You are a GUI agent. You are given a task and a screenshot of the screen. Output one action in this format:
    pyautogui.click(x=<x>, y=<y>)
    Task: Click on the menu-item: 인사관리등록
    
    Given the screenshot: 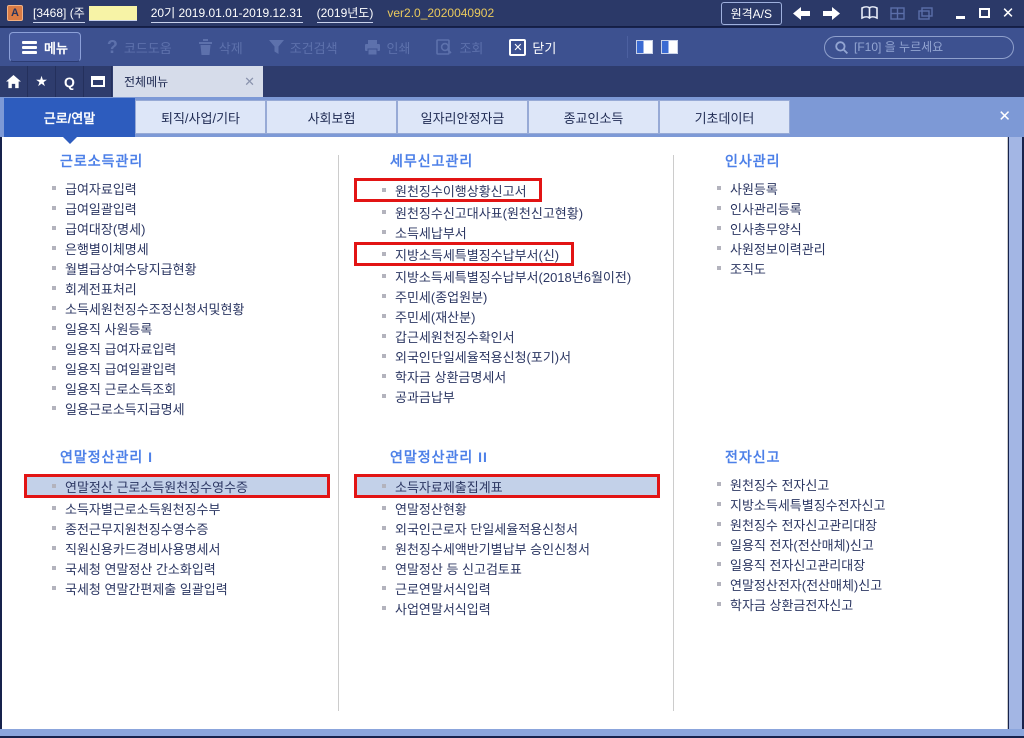 What is the action you would take?
    pyautogui.click(x=847, y=208)
    